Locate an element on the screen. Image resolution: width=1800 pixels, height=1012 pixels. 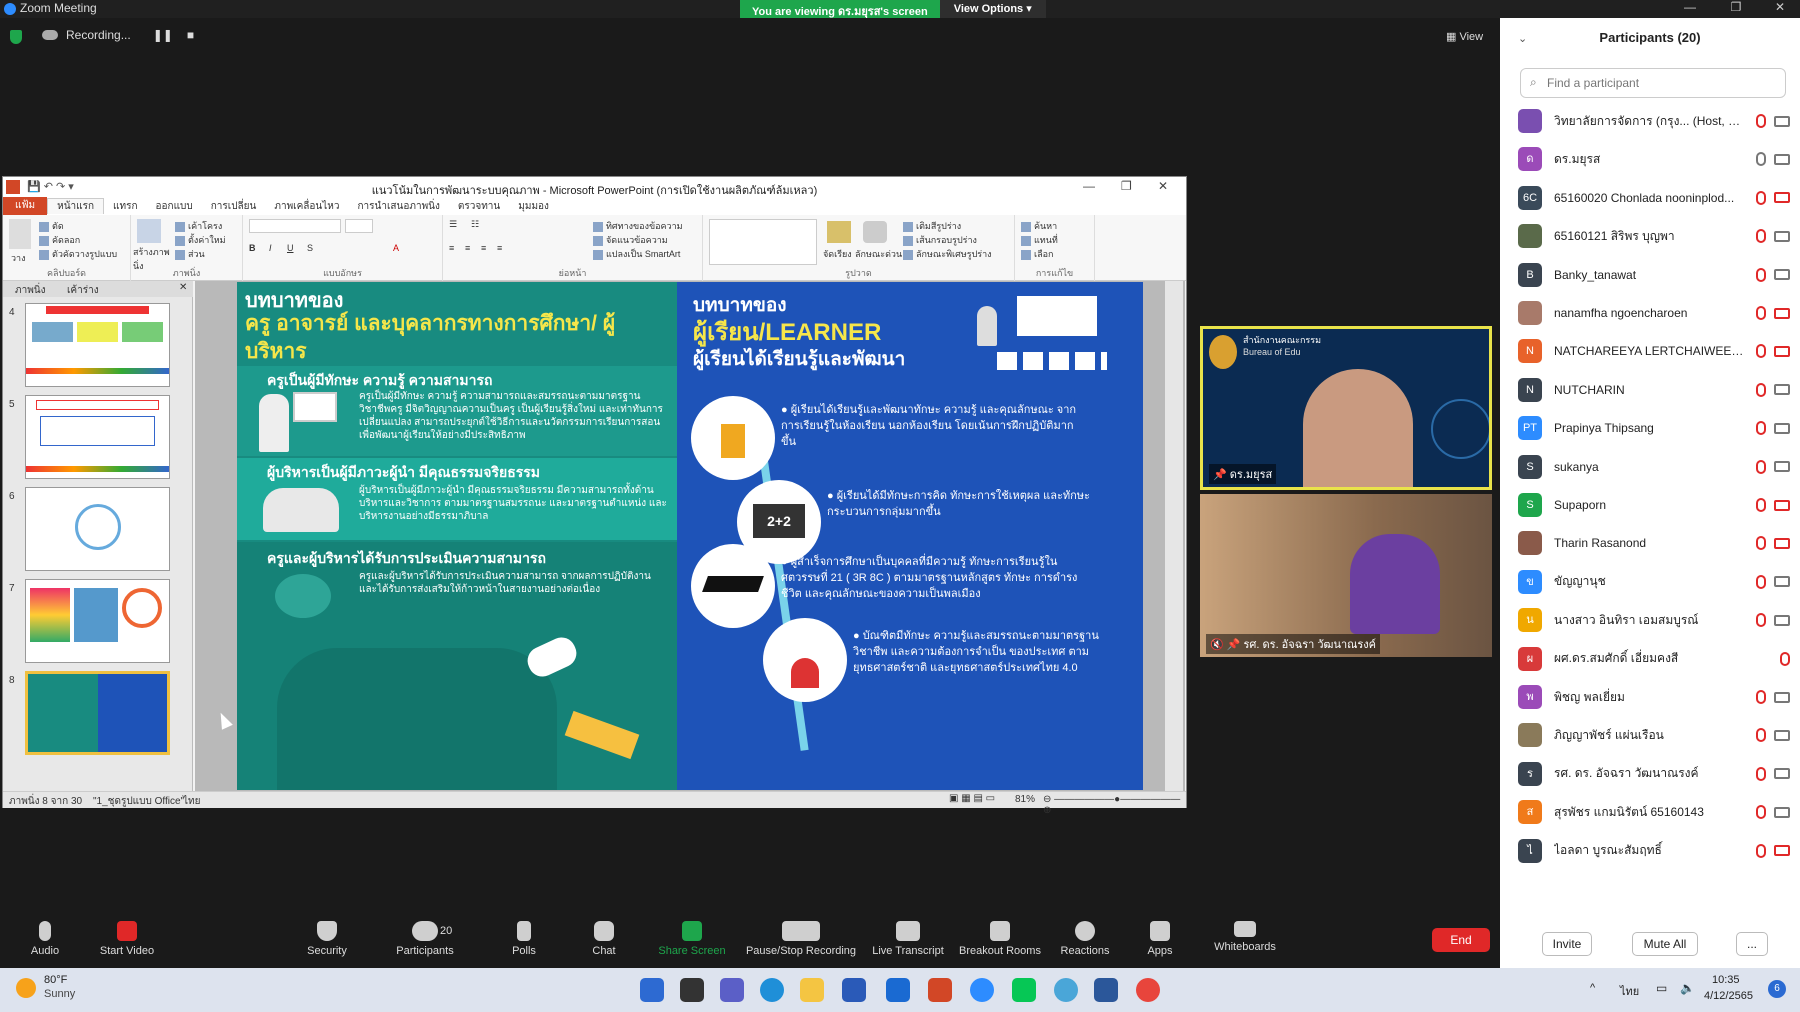
video-tile: 🔇 📌 รศ. ดร. อัจฉรา วัฒนาณรงค์ is located at coordinates (1346, 575).